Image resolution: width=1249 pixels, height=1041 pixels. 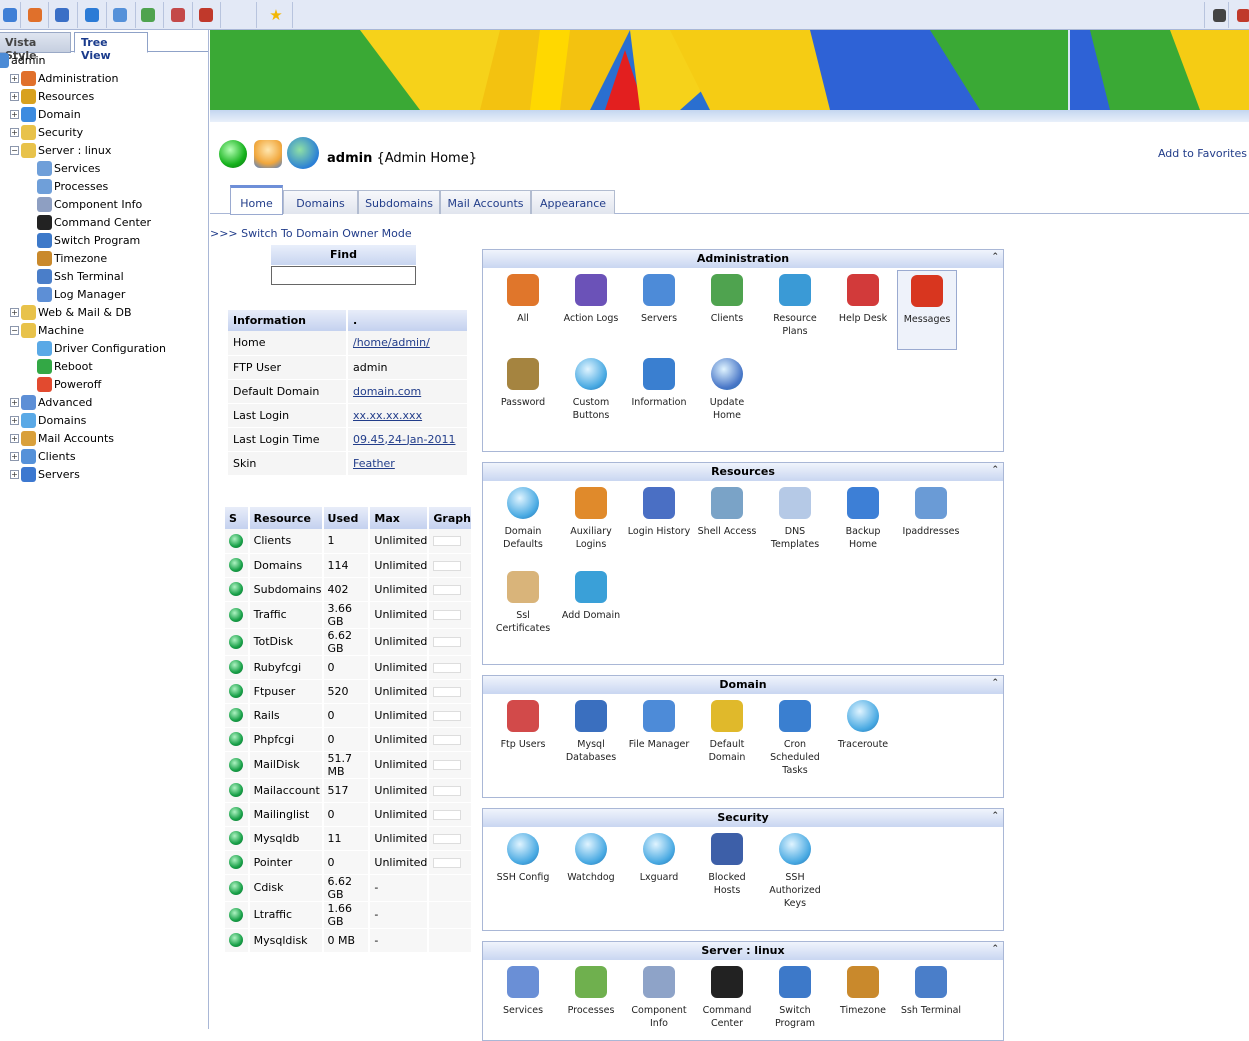 What do you see at coordinates (659, 858) in the screenshot?
I see `panel-item-lxguard: Lxguard` at bounding box center [659, 858].